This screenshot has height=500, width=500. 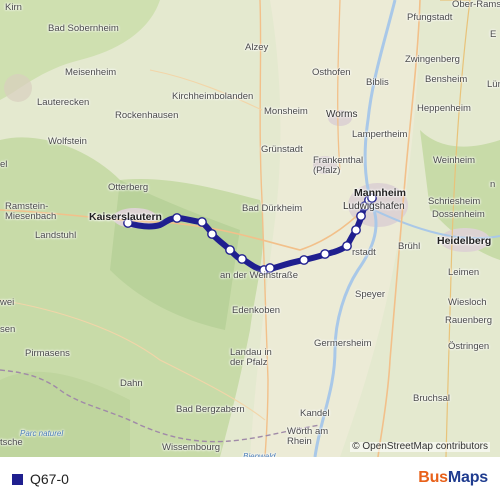 I want to click on place-label-heidelberg: Heidelberg, so click(x=464, y=241).